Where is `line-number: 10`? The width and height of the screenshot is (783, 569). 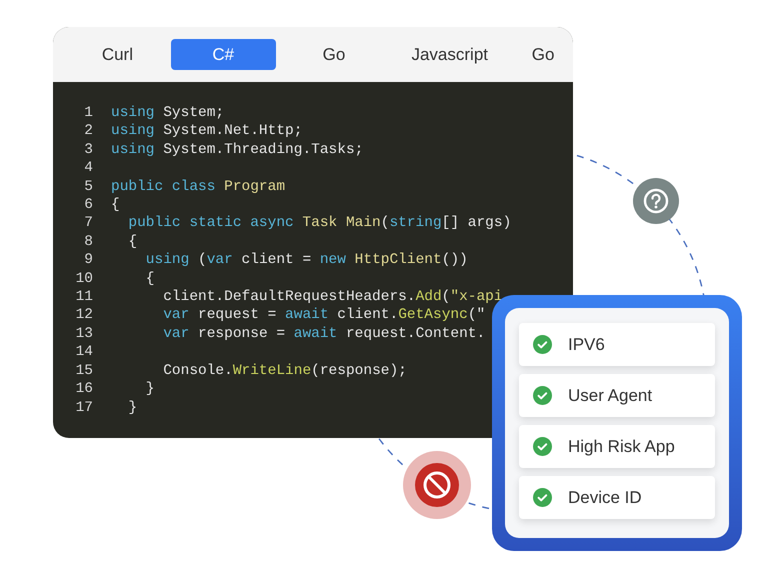
line-number: 10 is located at coordinates (83, 279).